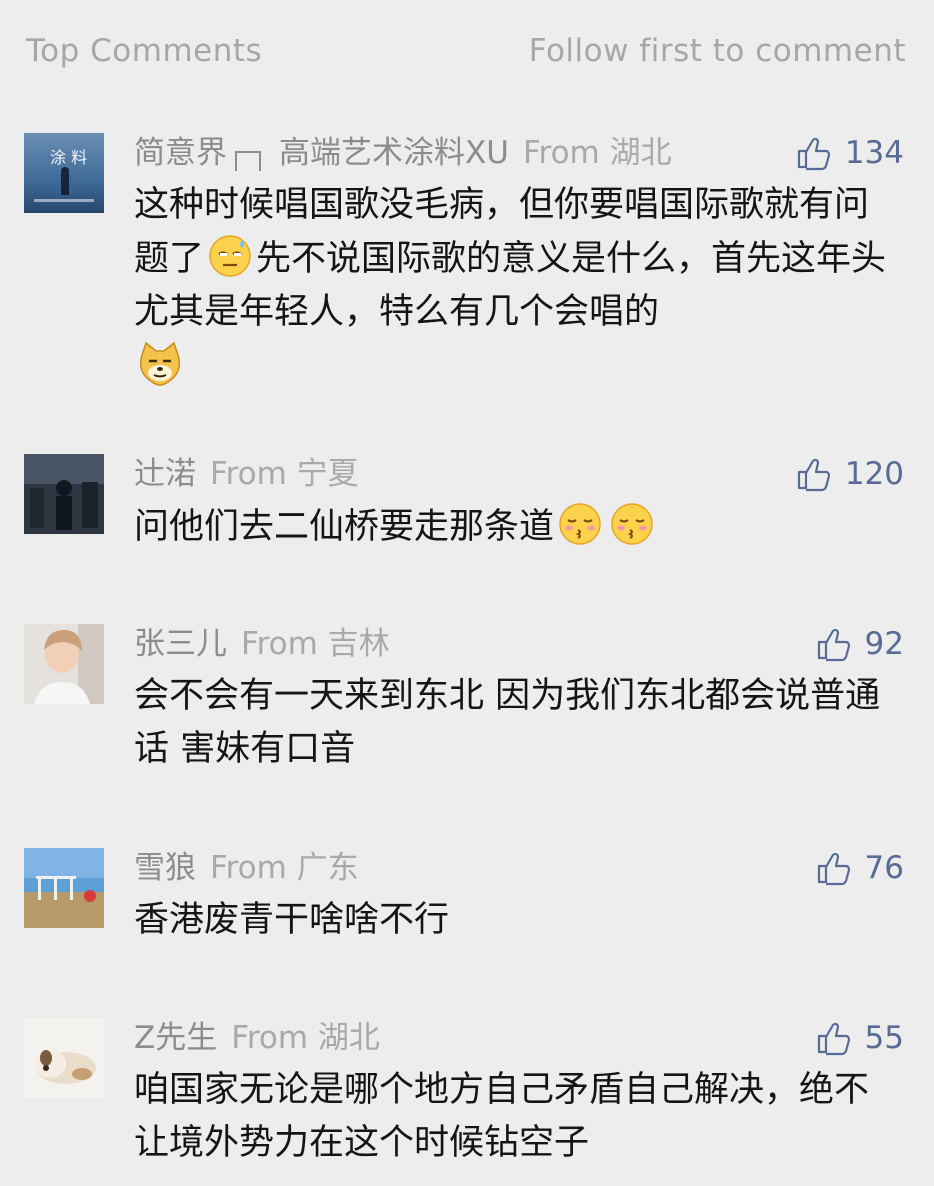  Describe the element at coordinates (884, 1038) in the screenshot. I see `like-count: 55` at that location.